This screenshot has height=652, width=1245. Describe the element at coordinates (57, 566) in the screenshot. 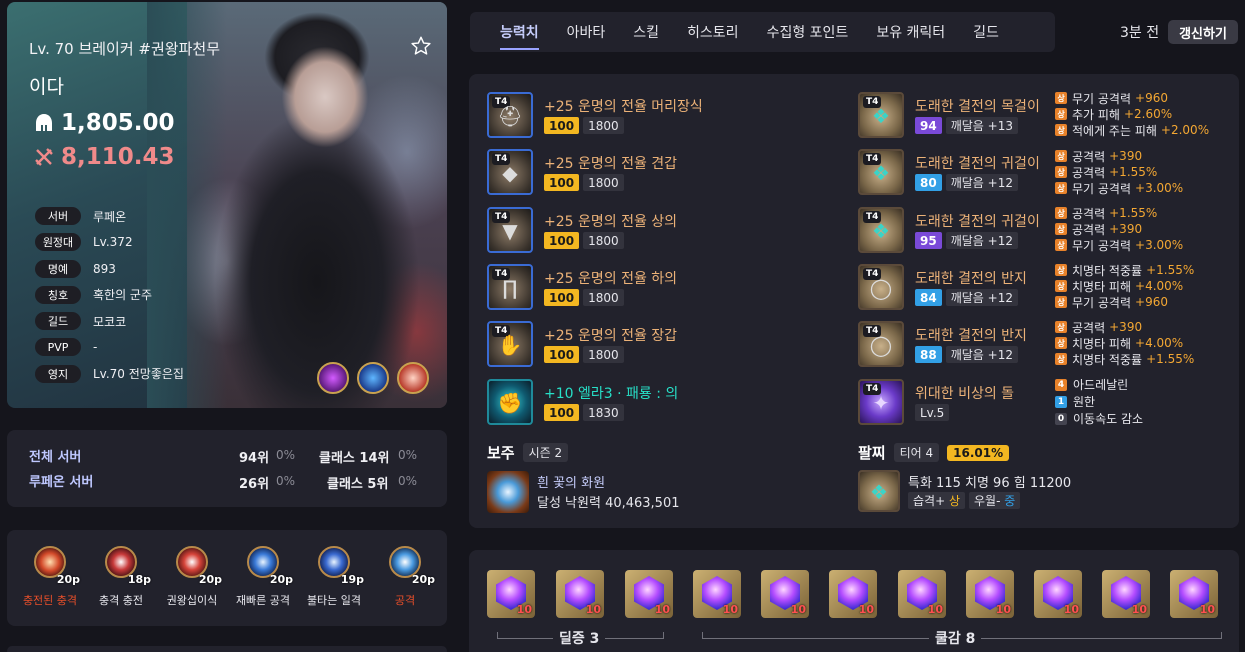

I see `spark-icon: 20p` at that location.